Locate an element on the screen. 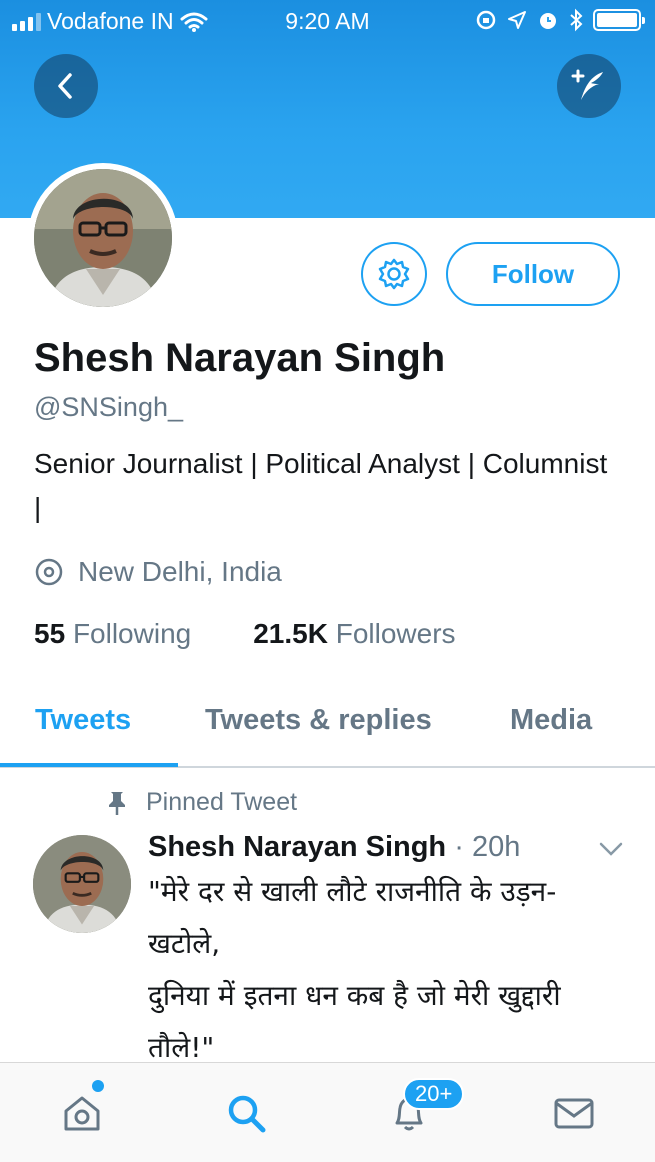 The width and height of the screenshot is (655, 1162). battery-icon is located at coordinates (619, 20).